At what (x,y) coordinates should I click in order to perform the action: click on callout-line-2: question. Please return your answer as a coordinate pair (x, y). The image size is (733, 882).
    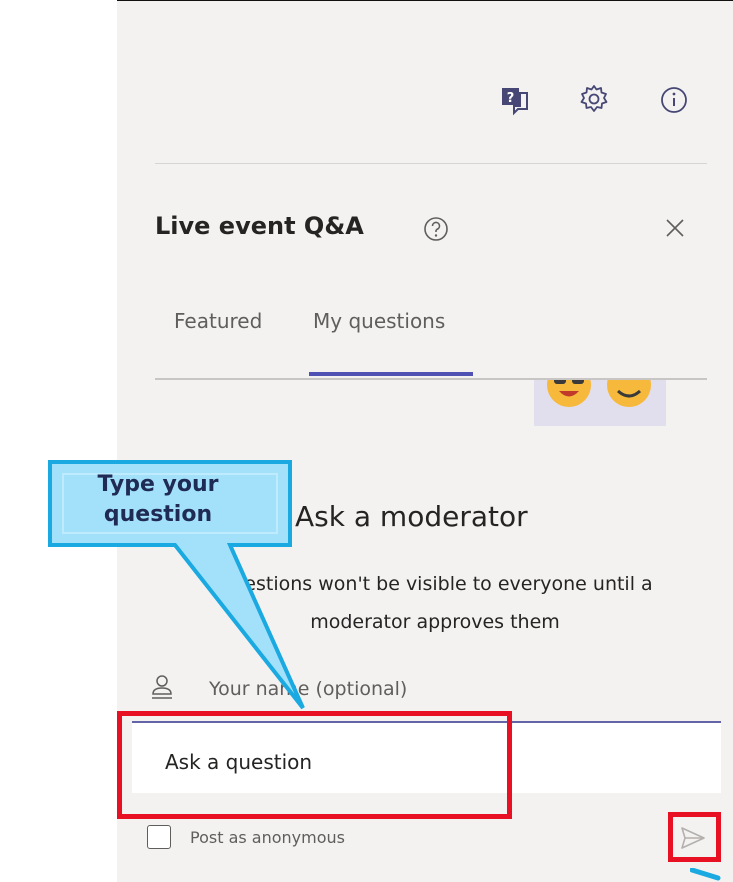
    Looking at the image, I should click on (158, 514).